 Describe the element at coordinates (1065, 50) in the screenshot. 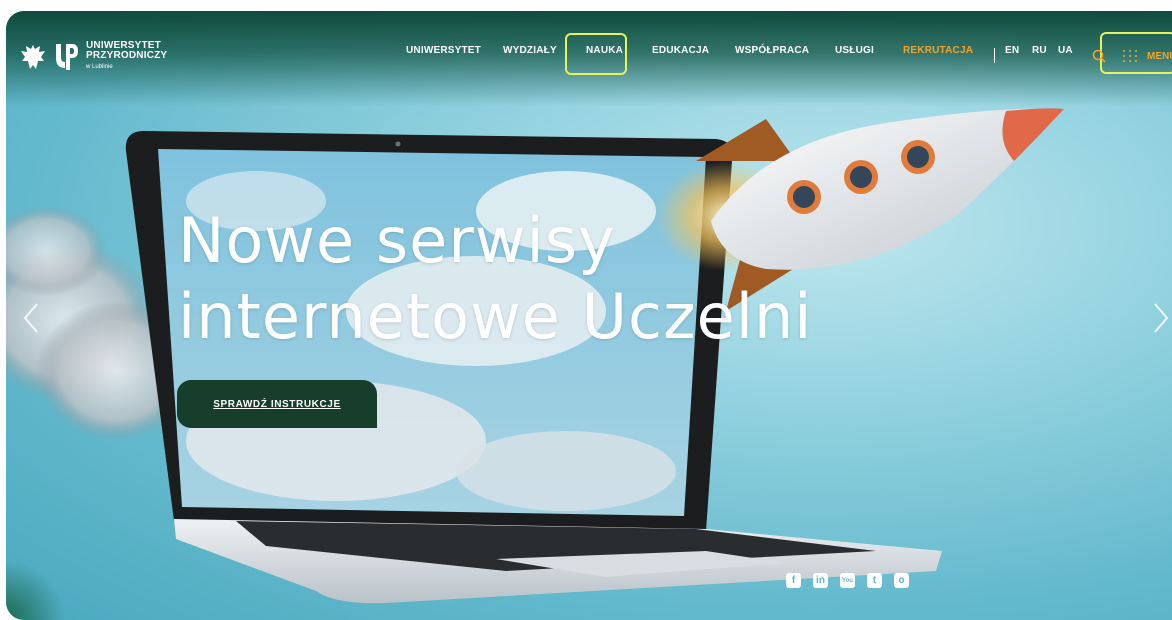

I see `lang-ua: UA` at that location.